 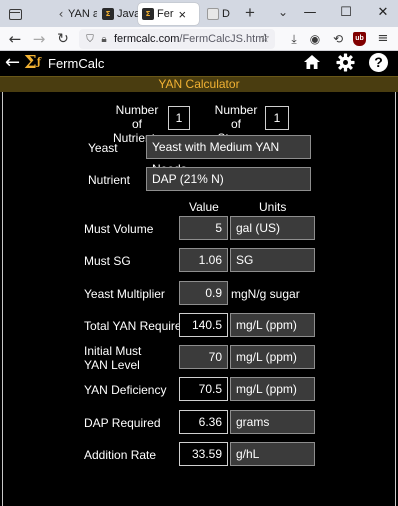 I want to click on browser-tab-fermcalc: Σ Fer ×, so click(x=168, y=14).